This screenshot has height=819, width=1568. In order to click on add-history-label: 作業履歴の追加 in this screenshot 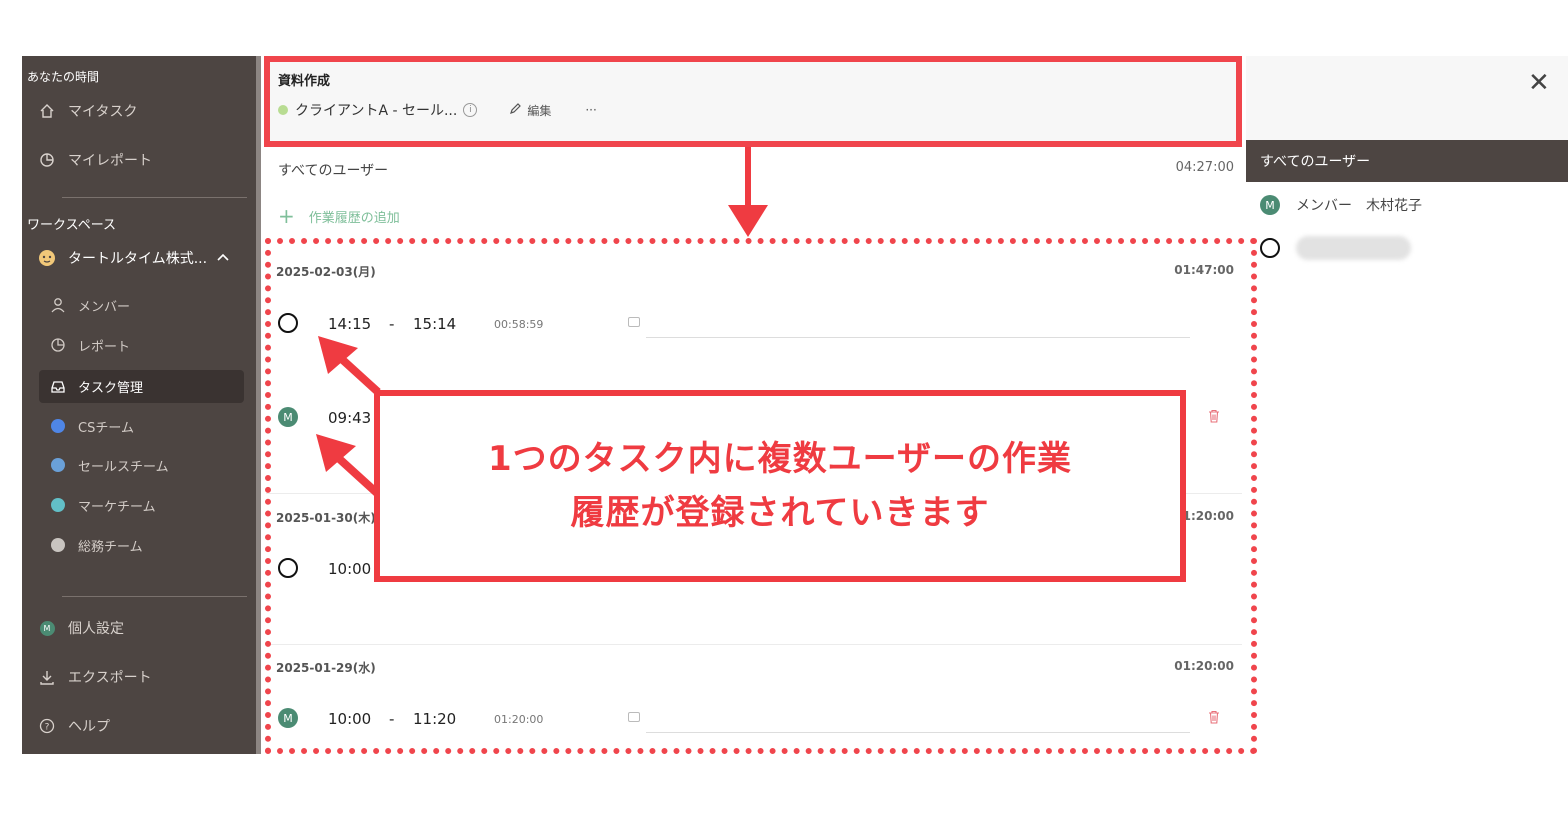, I will do `click(354, 218)`.